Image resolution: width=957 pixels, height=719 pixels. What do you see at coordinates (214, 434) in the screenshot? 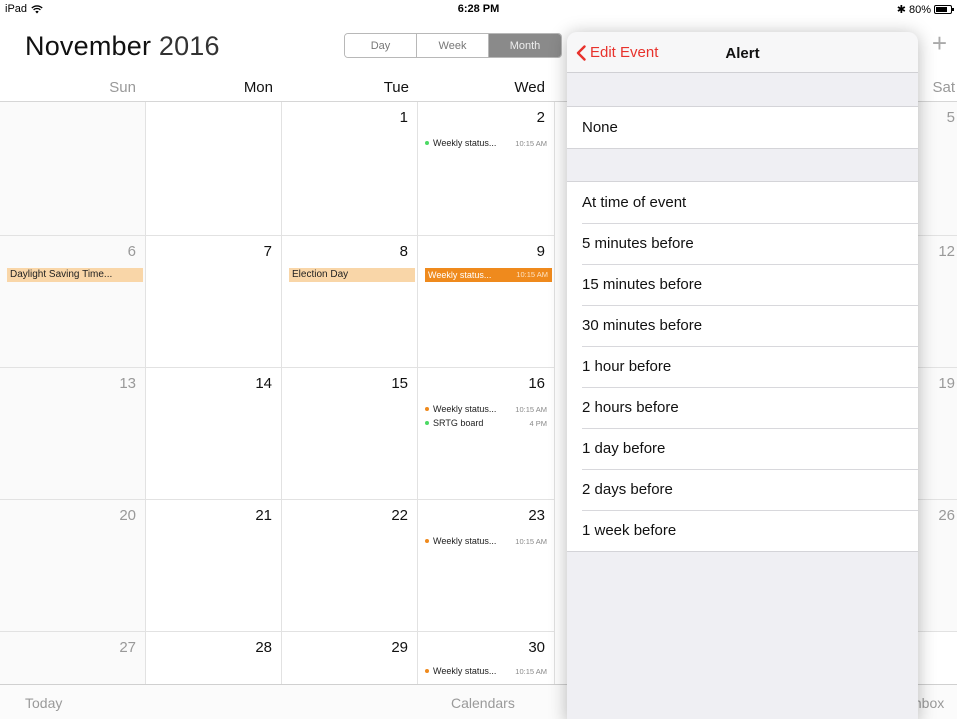
I see `day-cell: 14` at bounding box center [214, 434].